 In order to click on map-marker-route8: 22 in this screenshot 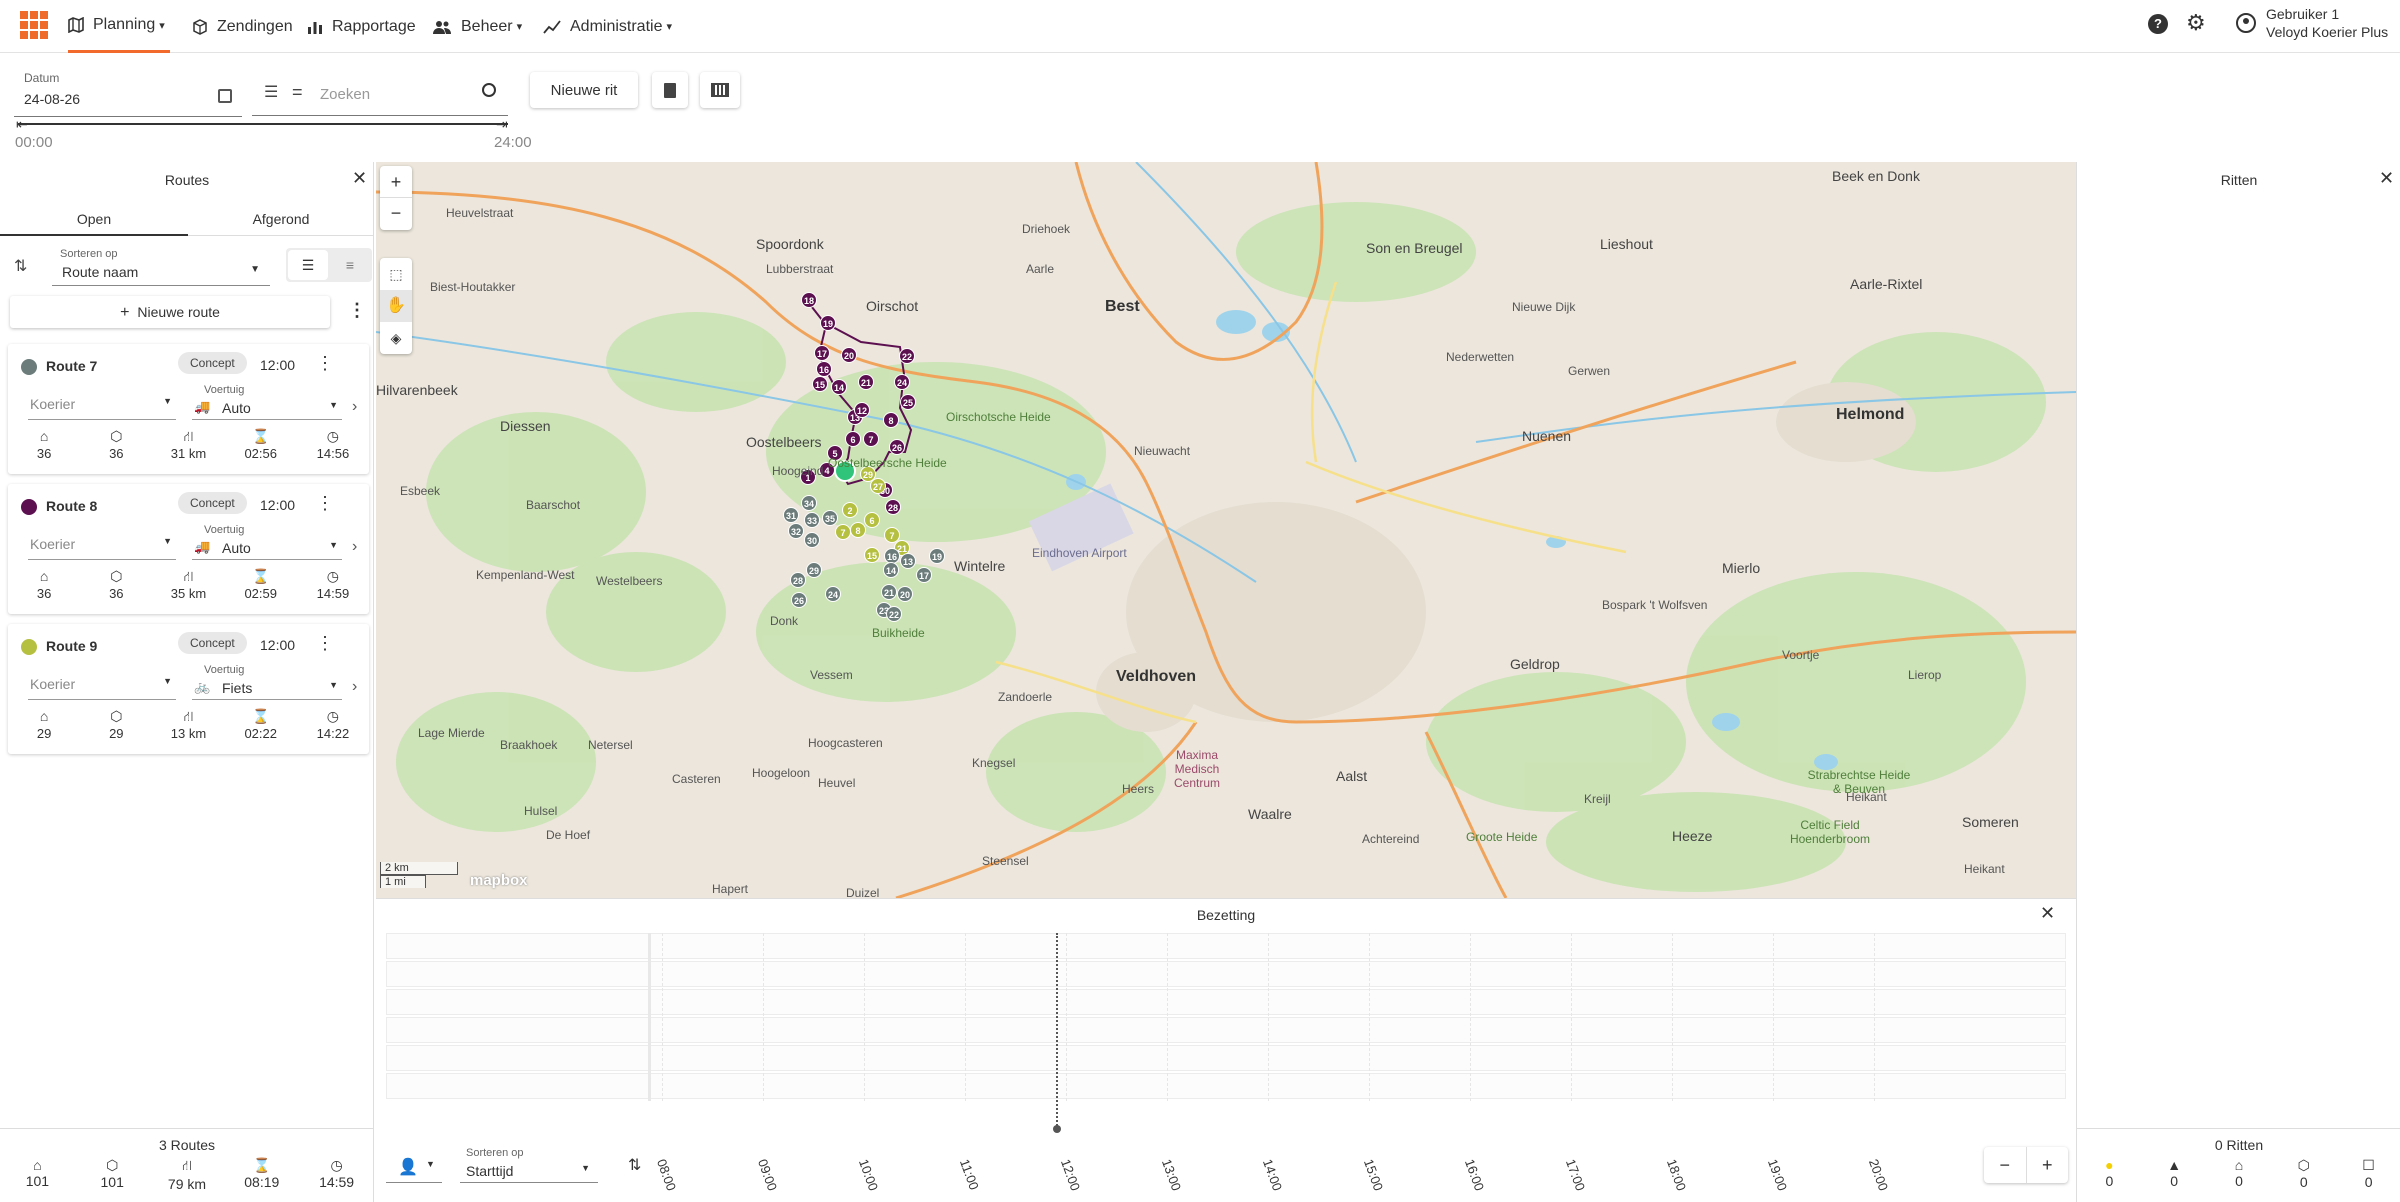, I will do `click(907, 356)`.